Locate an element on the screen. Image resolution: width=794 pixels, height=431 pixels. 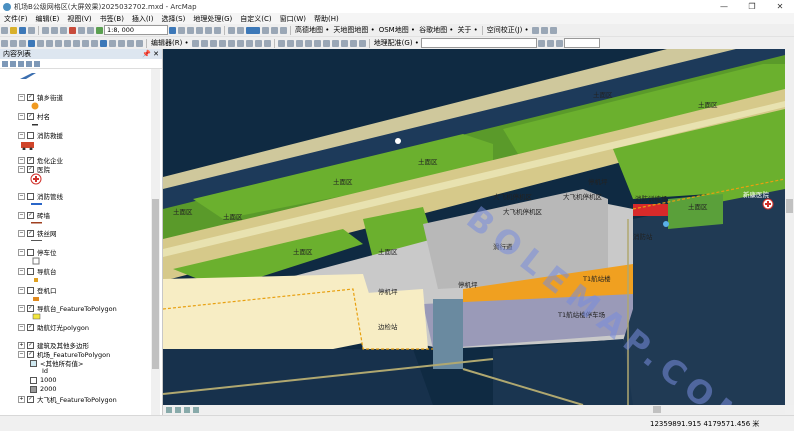
menu-edit: 编辑(E) is located at coordinates (48, 19).